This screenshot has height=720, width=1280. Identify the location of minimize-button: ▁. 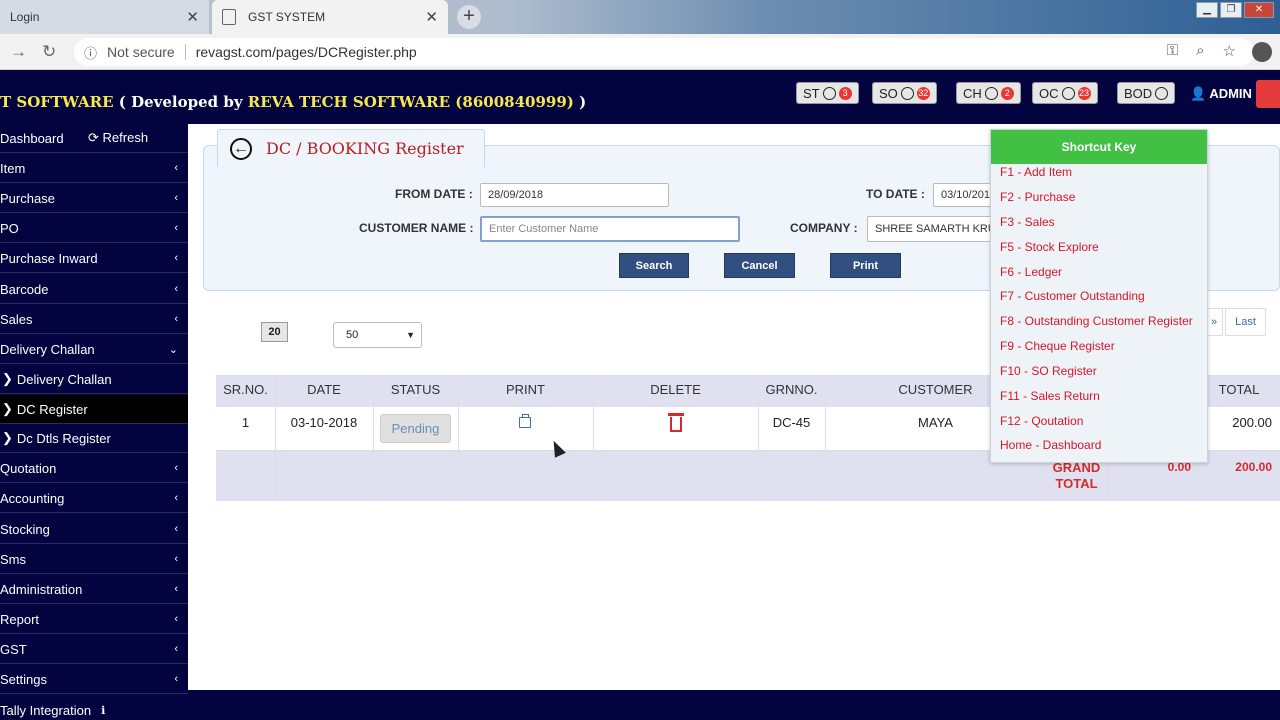
(1207, 10).